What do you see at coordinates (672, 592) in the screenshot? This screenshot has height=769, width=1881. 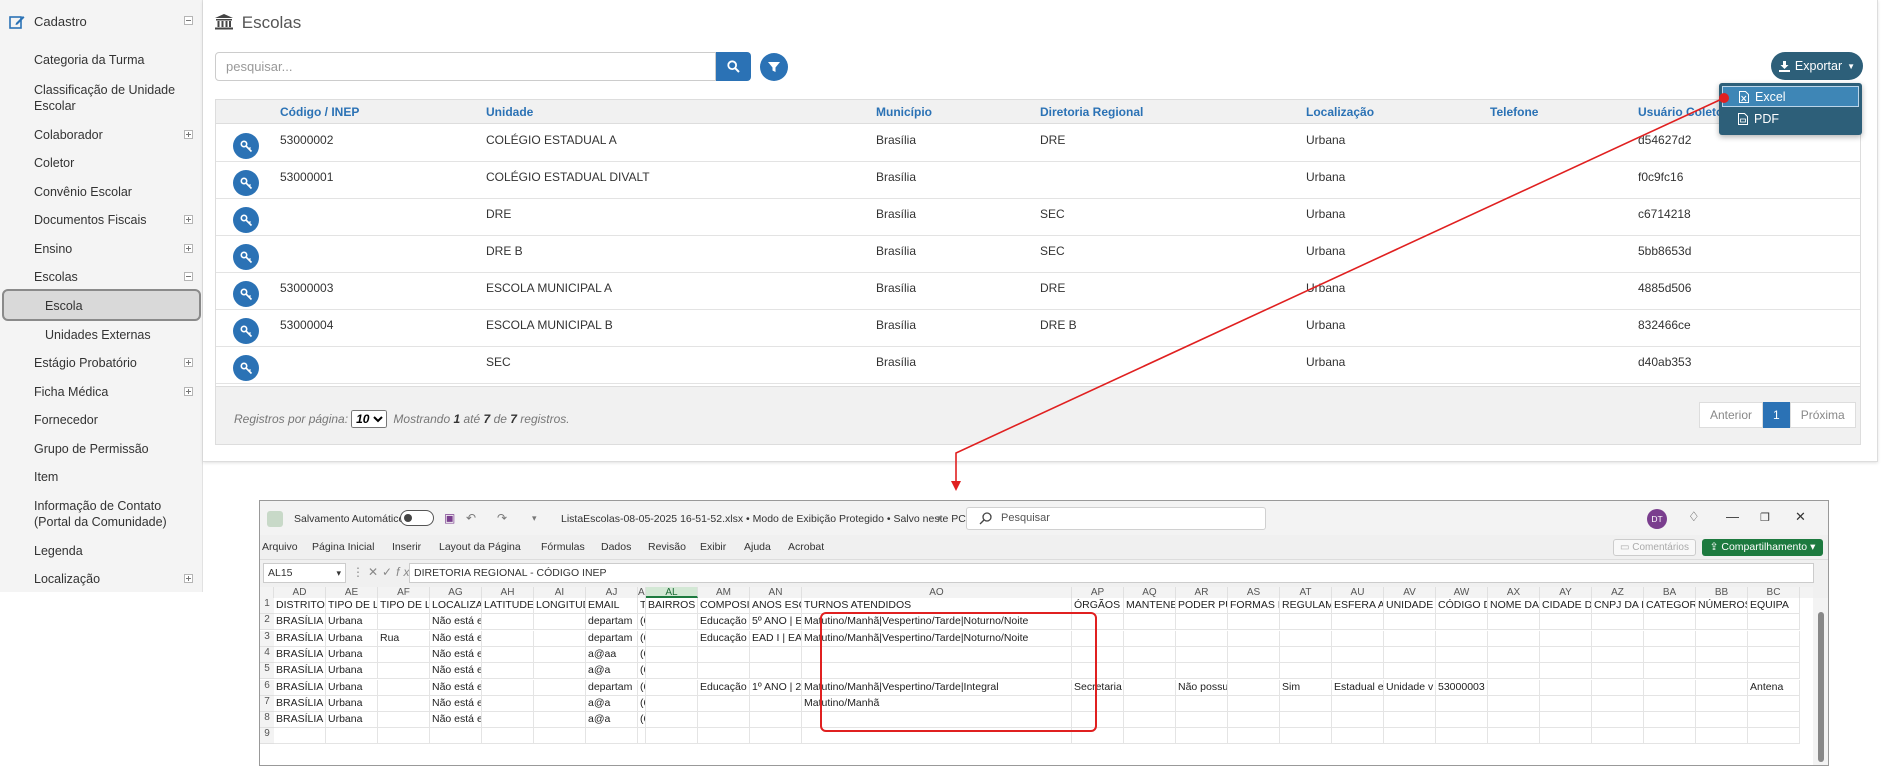 I see `column-header: AL` at bounding box center [672, 592].